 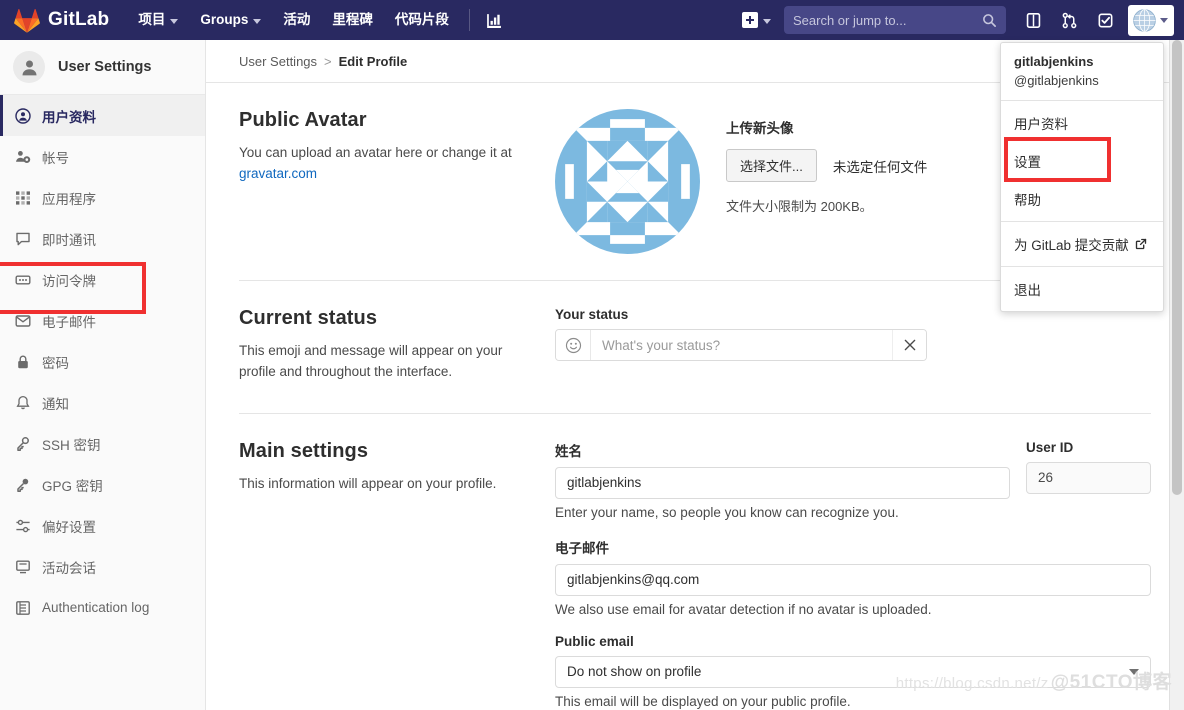 What do you see at coordinates (102, 484) in the screenshot?
I see `sidebar-item-gpg-keys: GPG 密钥` at bounding box center [102, 484].